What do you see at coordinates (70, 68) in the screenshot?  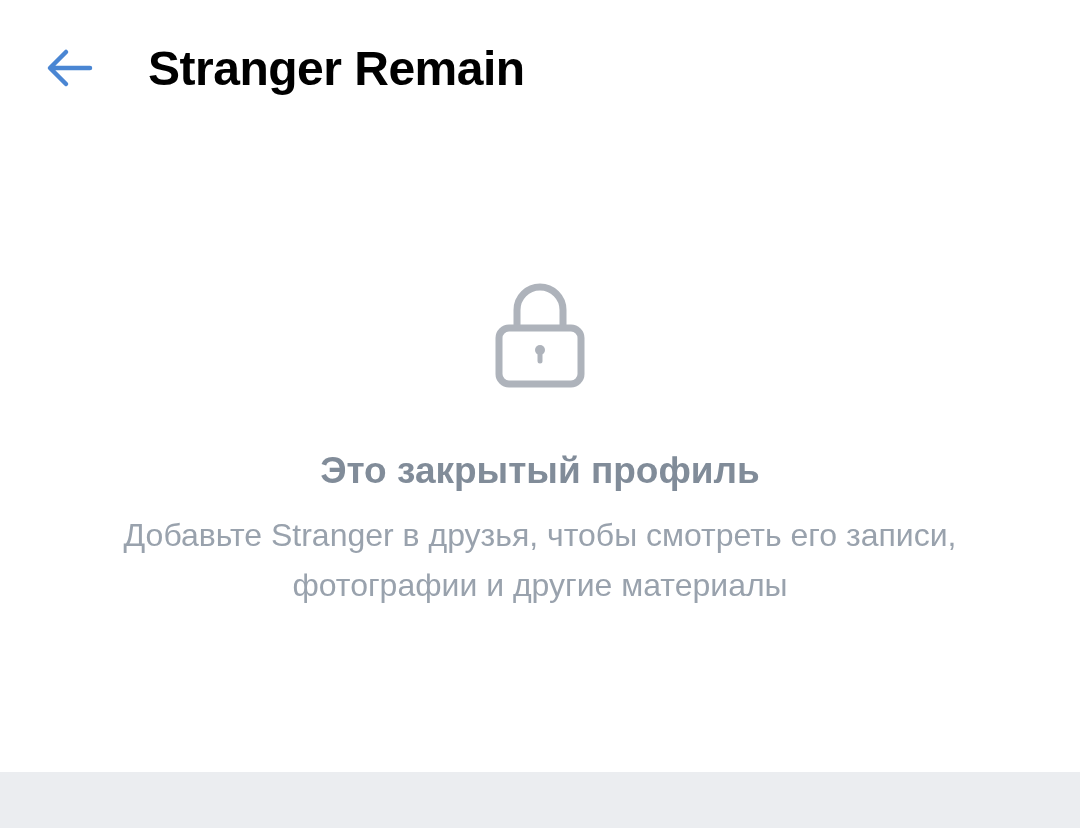 I see `back-arrow-icon` at bounding box center [70, 68].